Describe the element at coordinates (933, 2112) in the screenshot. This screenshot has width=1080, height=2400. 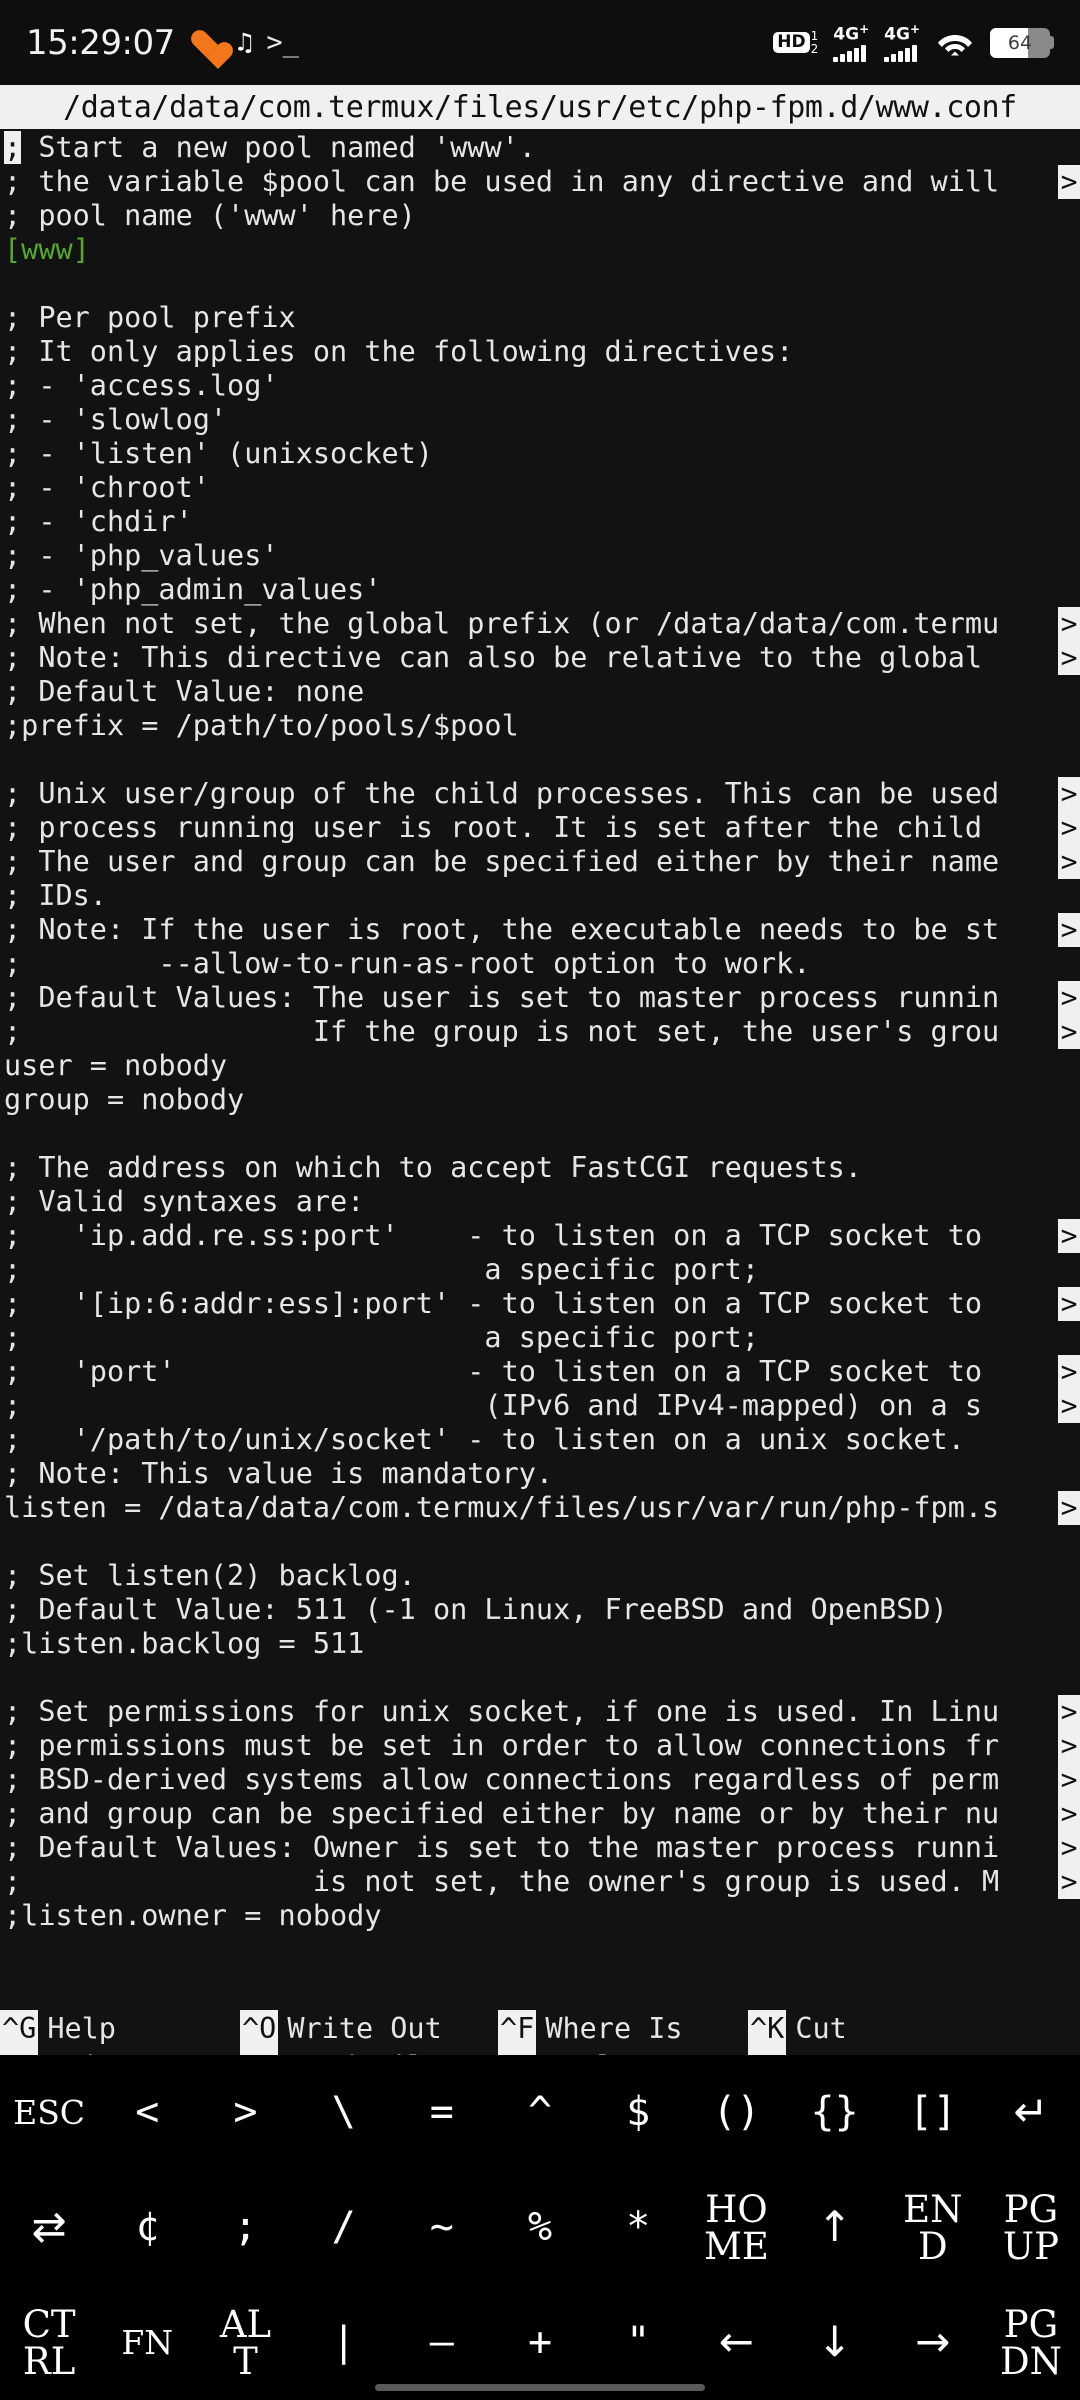
I see `brackets-key: []` at that location.